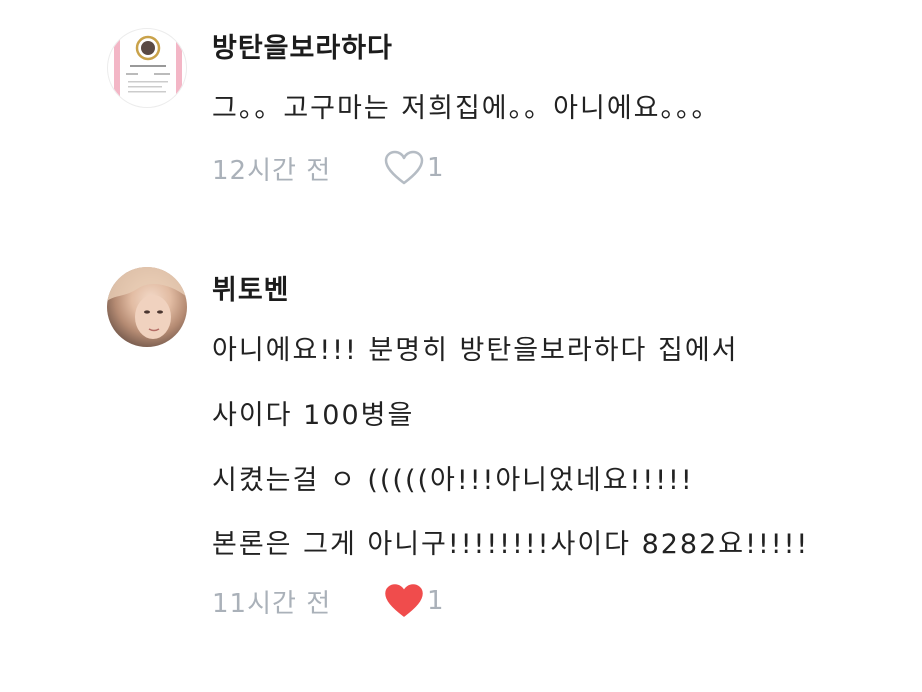 The image size is (922, 692). I want to click on heart-filled-icon, so click(404, 600).